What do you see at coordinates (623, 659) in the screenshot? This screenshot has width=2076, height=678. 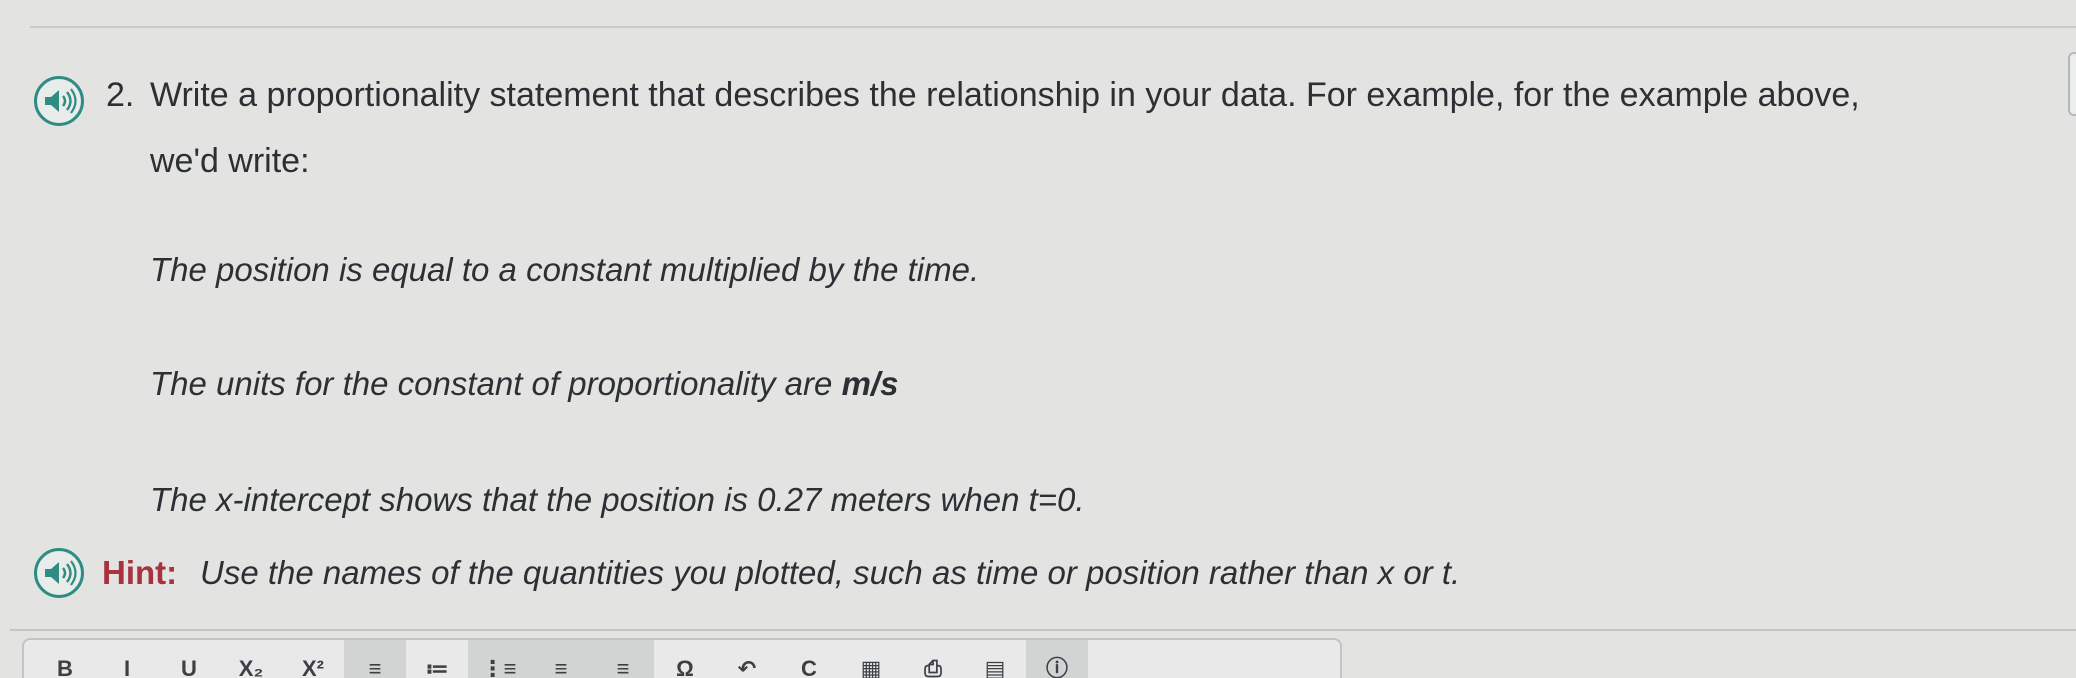 I see `outdent-button: ≡` at bounding box center [623, 659].